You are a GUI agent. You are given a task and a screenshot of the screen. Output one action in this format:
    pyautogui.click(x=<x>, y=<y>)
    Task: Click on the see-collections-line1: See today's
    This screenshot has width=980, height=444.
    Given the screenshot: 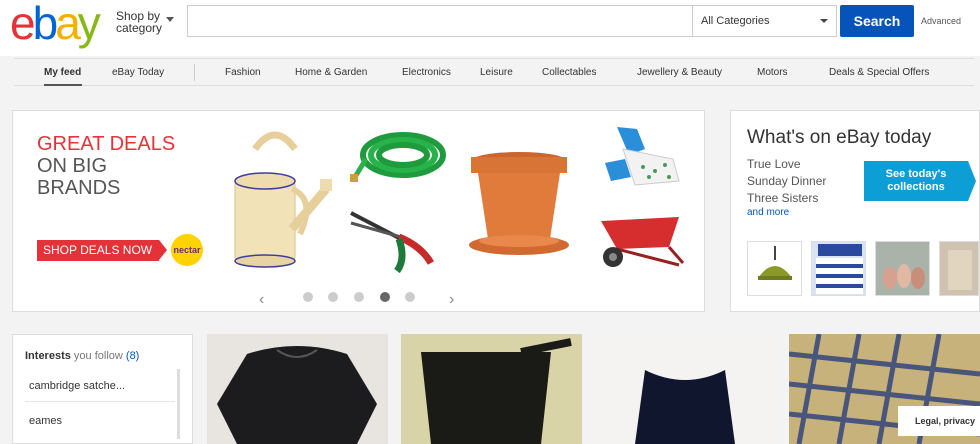 What is the action you would take?
    pyautogui.click(x=916, y=174)
    